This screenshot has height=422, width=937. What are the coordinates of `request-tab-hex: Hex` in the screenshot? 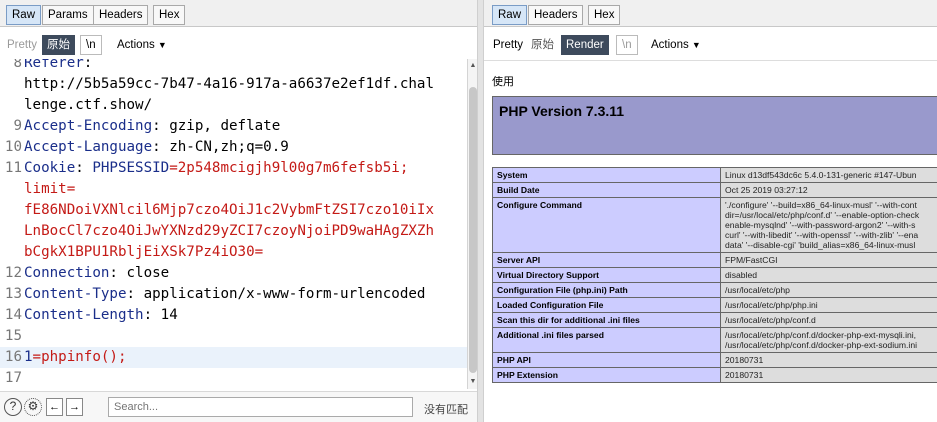 It's located at (169, 15).